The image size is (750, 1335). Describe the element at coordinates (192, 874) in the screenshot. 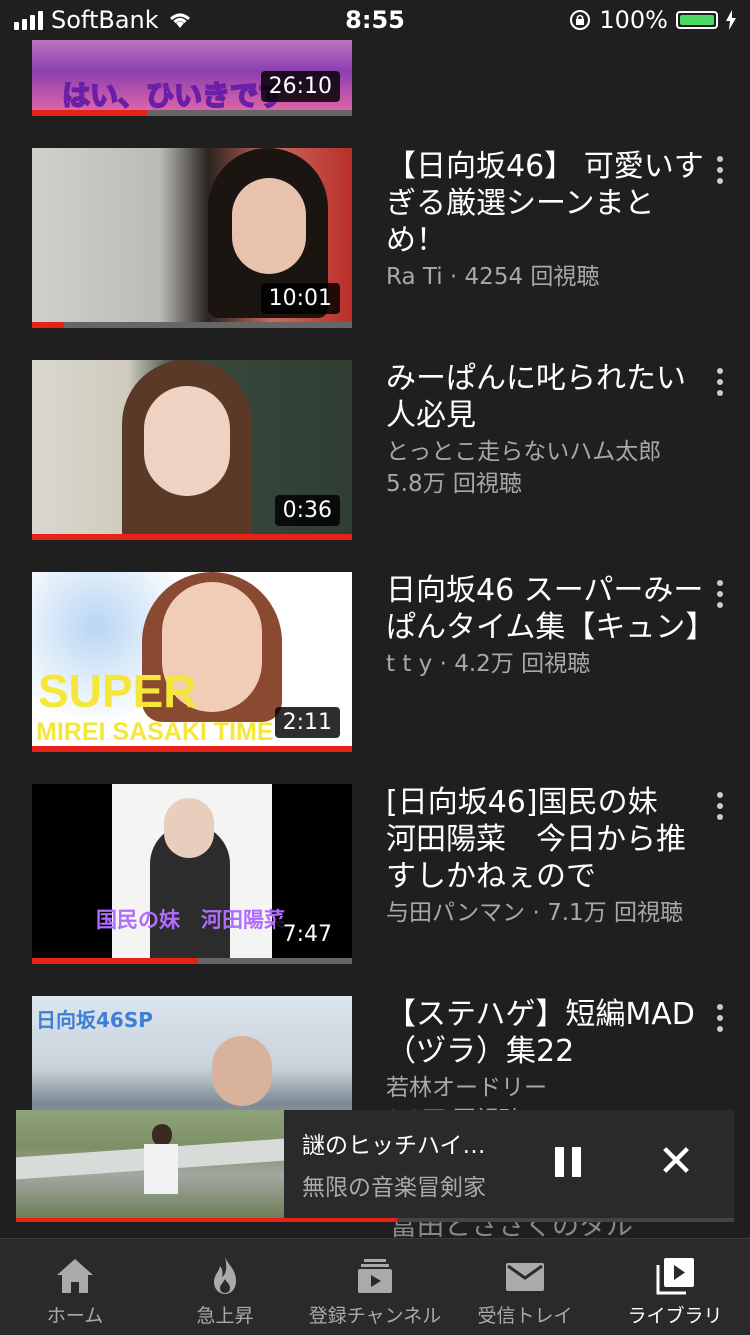

I see `video-thumbnail: 国民の妹 河田陽菜 7:47` at that location.